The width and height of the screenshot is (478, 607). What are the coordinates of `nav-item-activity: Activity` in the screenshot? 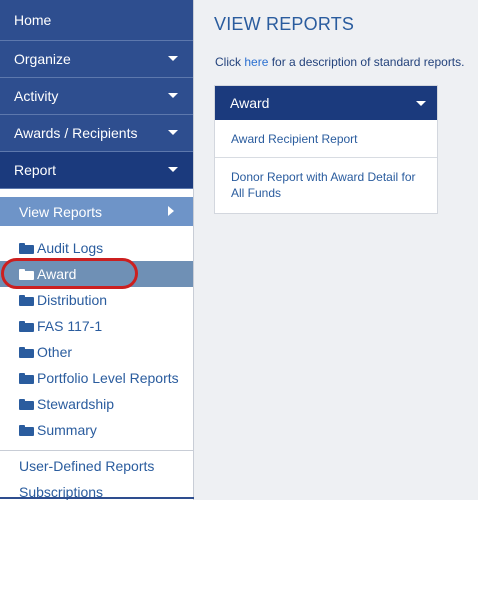 It's located at (96, 96).